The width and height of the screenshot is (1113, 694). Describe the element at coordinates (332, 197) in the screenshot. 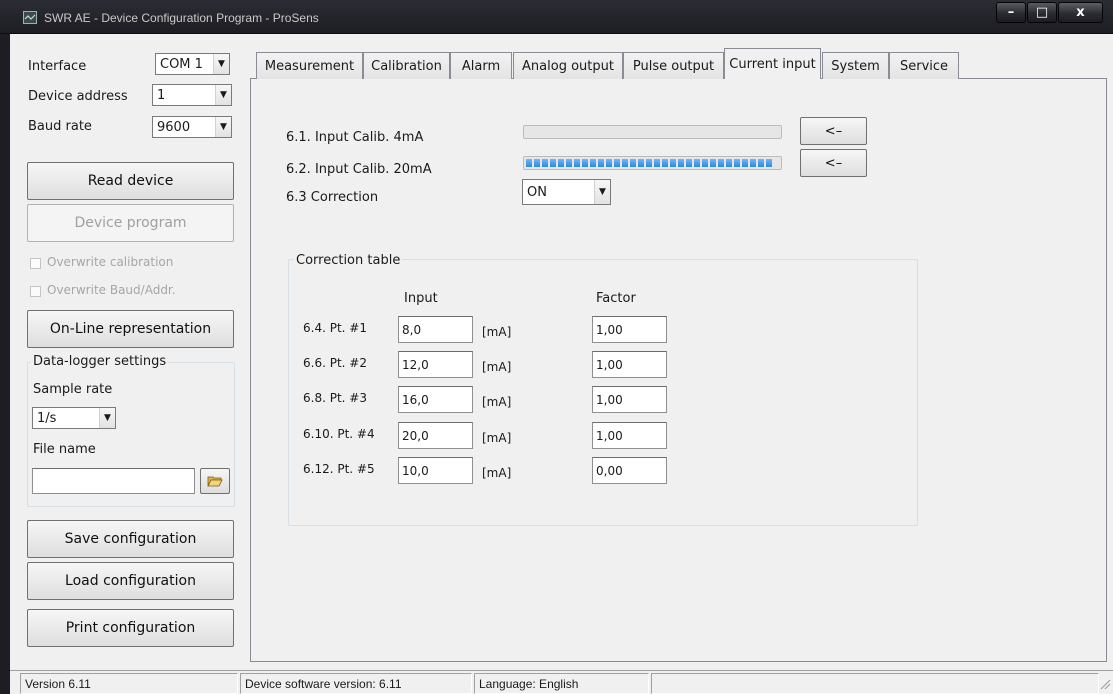

I see `correction-label: 6.3 Correction` at that location.